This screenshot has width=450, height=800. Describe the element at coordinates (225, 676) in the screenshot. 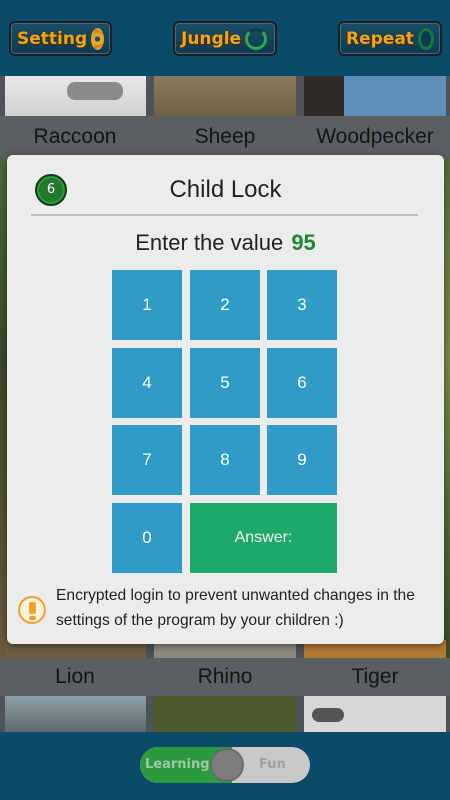

I see `rhino-label: Rhino` at that location.